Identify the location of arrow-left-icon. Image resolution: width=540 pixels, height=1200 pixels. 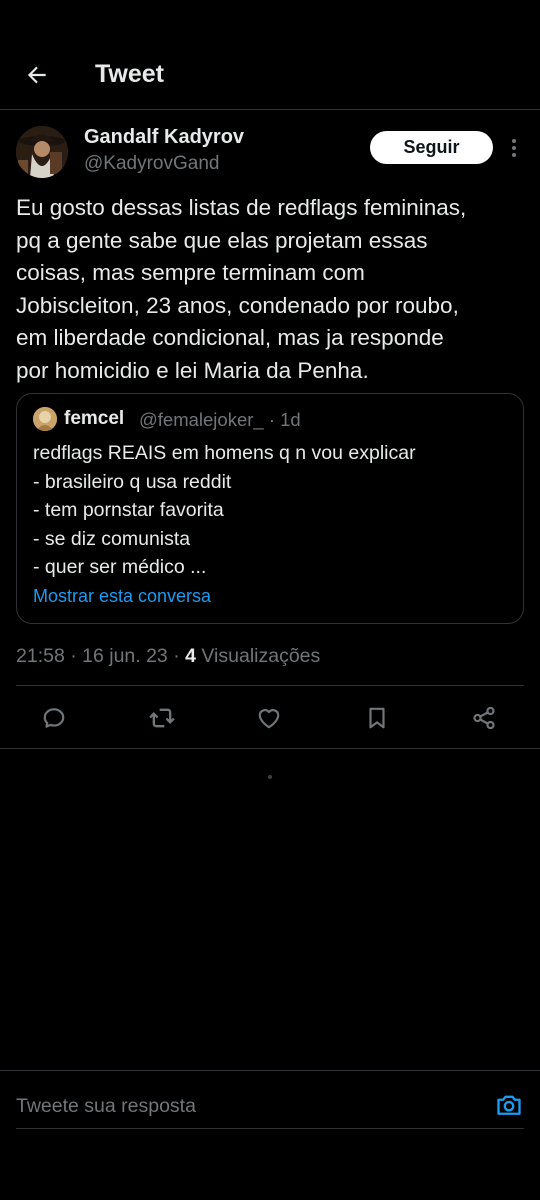
(36, 75).